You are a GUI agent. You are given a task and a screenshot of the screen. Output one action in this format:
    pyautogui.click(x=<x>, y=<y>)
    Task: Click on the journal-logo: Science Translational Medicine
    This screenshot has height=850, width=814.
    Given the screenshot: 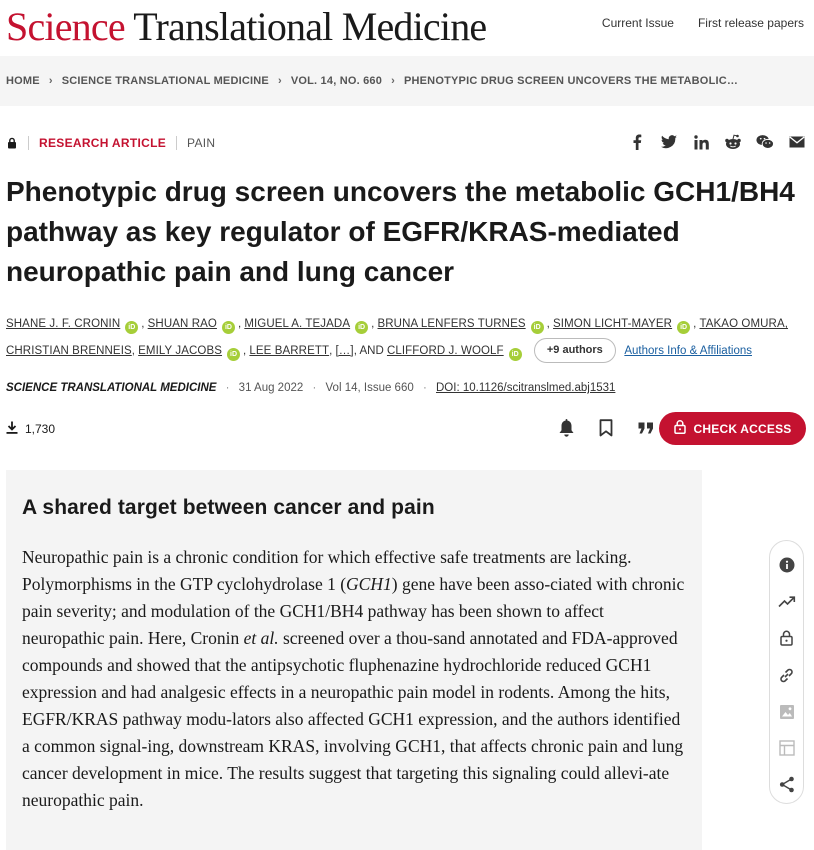 What is the action you would take?
    pyautogui.click(x=246, y=27)
    